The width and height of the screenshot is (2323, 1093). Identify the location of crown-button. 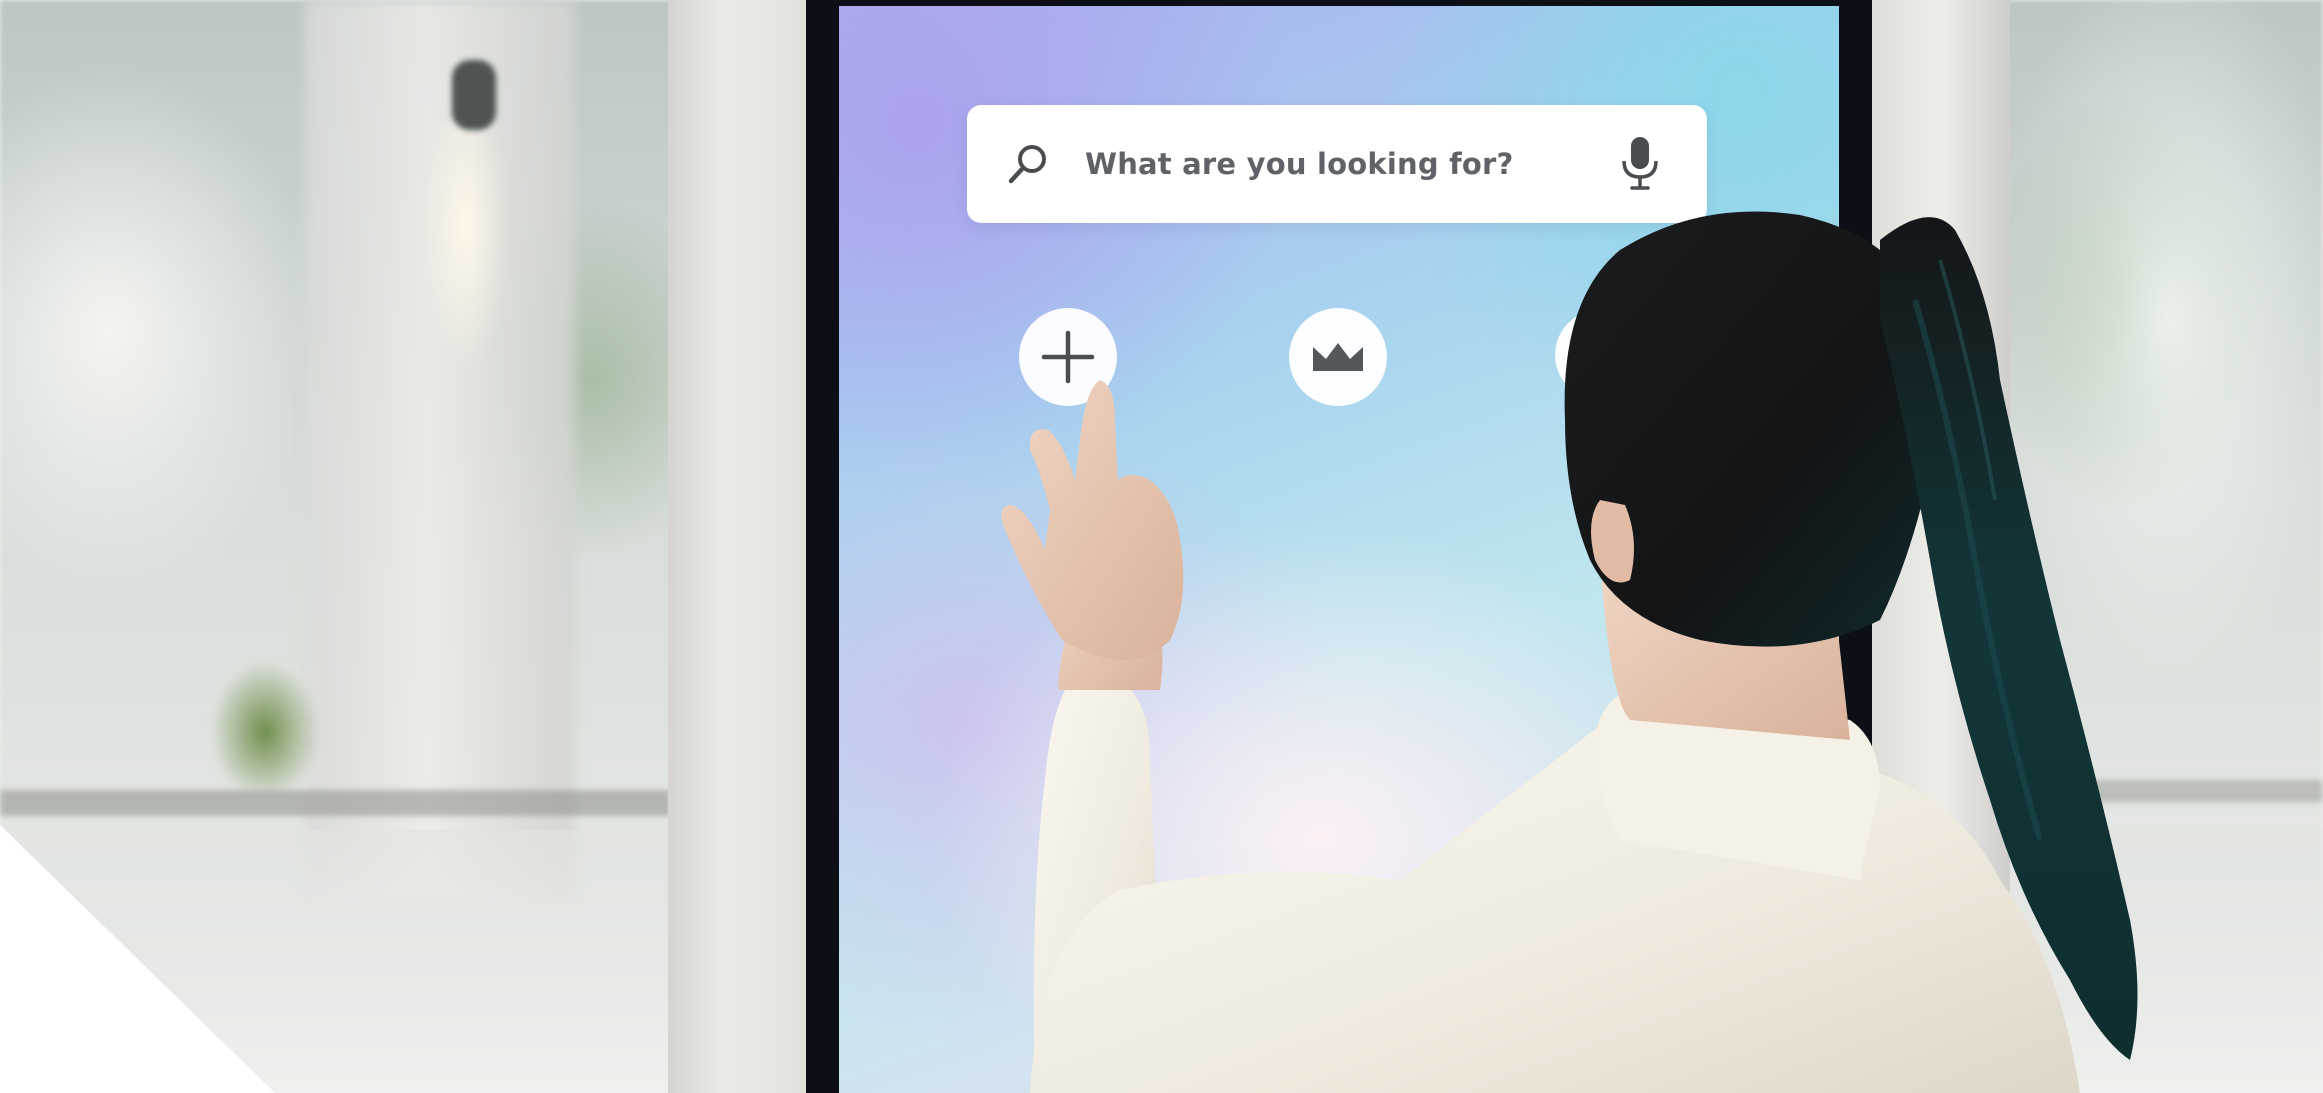
(1338, 357).